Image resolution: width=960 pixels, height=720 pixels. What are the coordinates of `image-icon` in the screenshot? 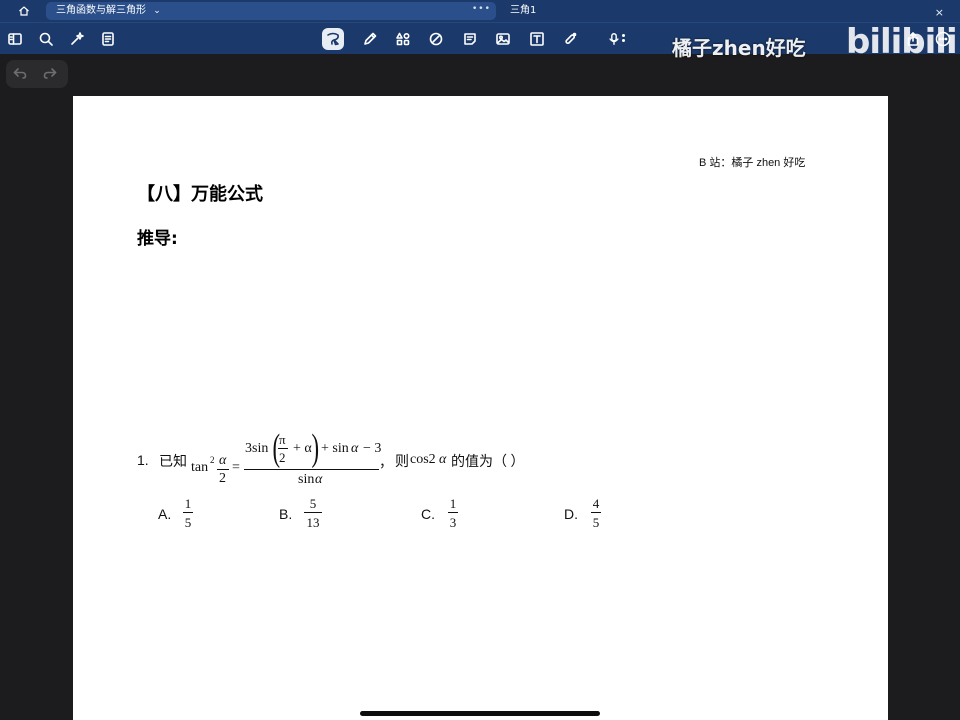 It's located at (503, 39).